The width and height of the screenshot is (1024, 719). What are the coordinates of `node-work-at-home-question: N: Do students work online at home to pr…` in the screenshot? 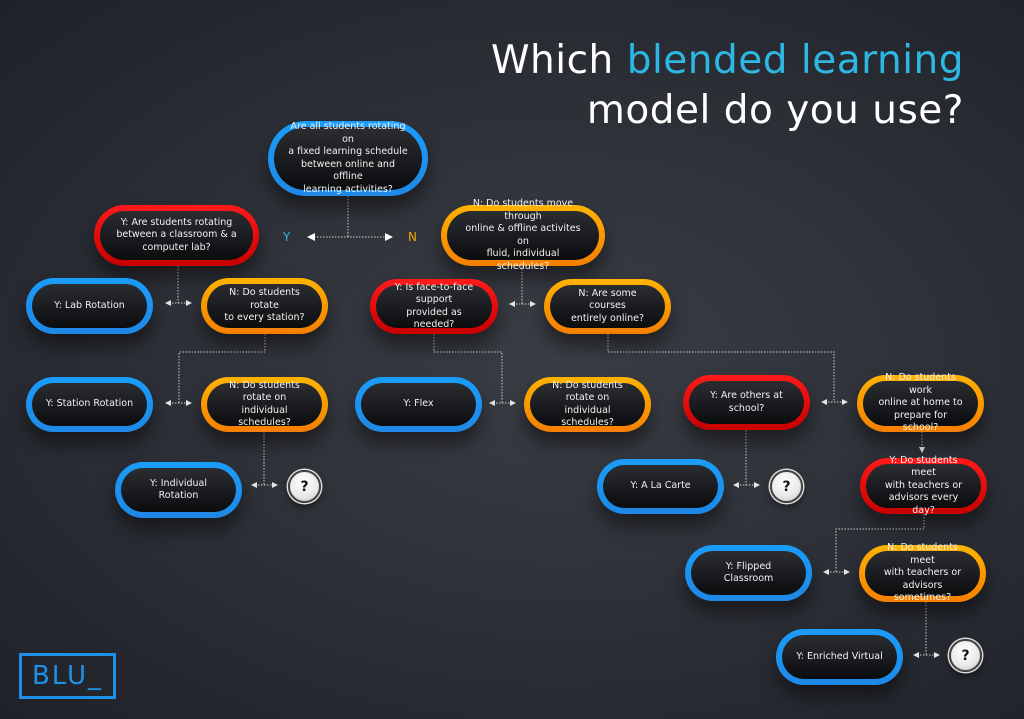 It's located at (920, 402).